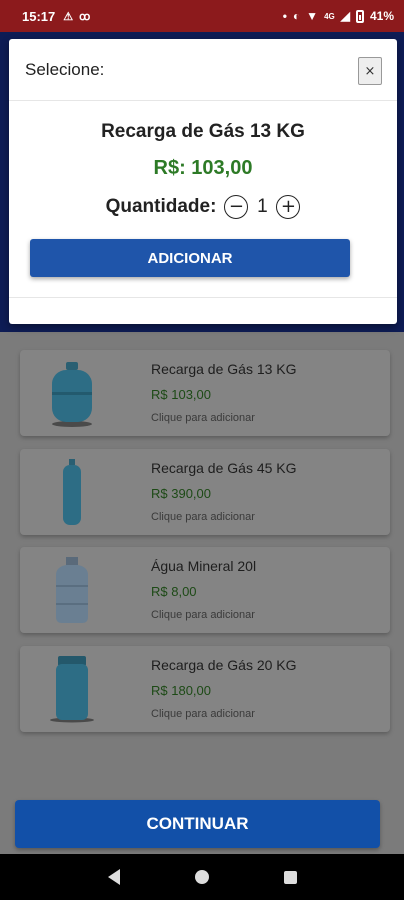  Describe the element at coordinates (197, 824) in the screenshot. I see `continue-button: CONTINUAR` at that location.